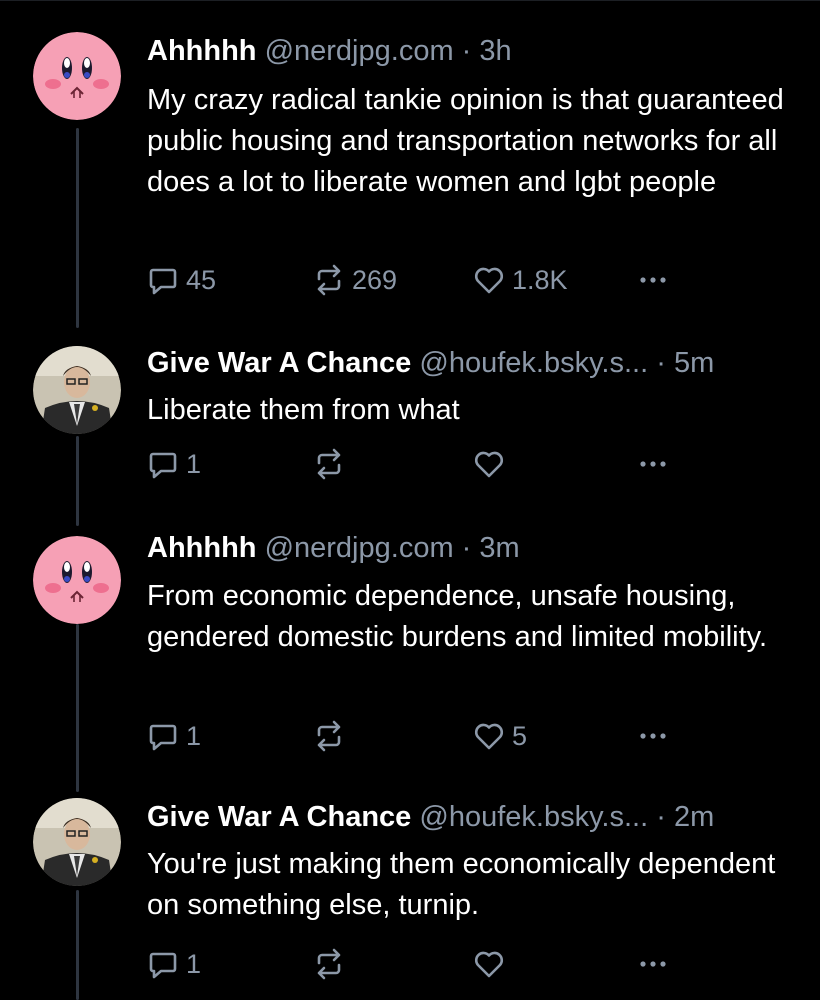 Image resolution: width=820 pixels, height=1000 pixels. What do you see at coordinates (495, 51) in the screenshot?
I see `timestamp: 3h` at bounding box center [495, 51].